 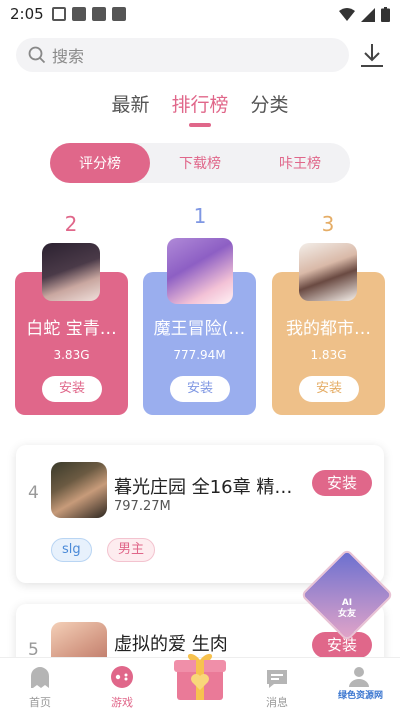 I want to click on tab-ranking: 排行榜, so click(x=200, y=108).